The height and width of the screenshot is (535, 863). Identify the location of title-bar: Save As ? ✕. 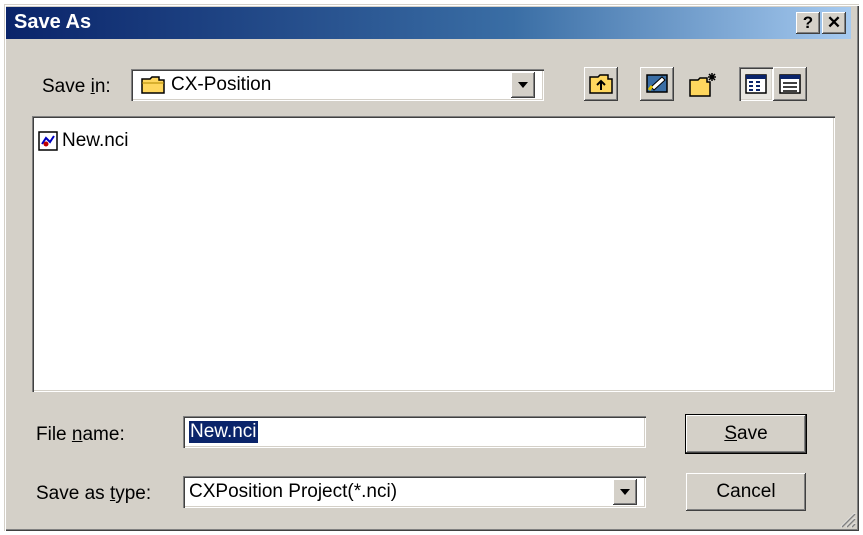
(428, 23).